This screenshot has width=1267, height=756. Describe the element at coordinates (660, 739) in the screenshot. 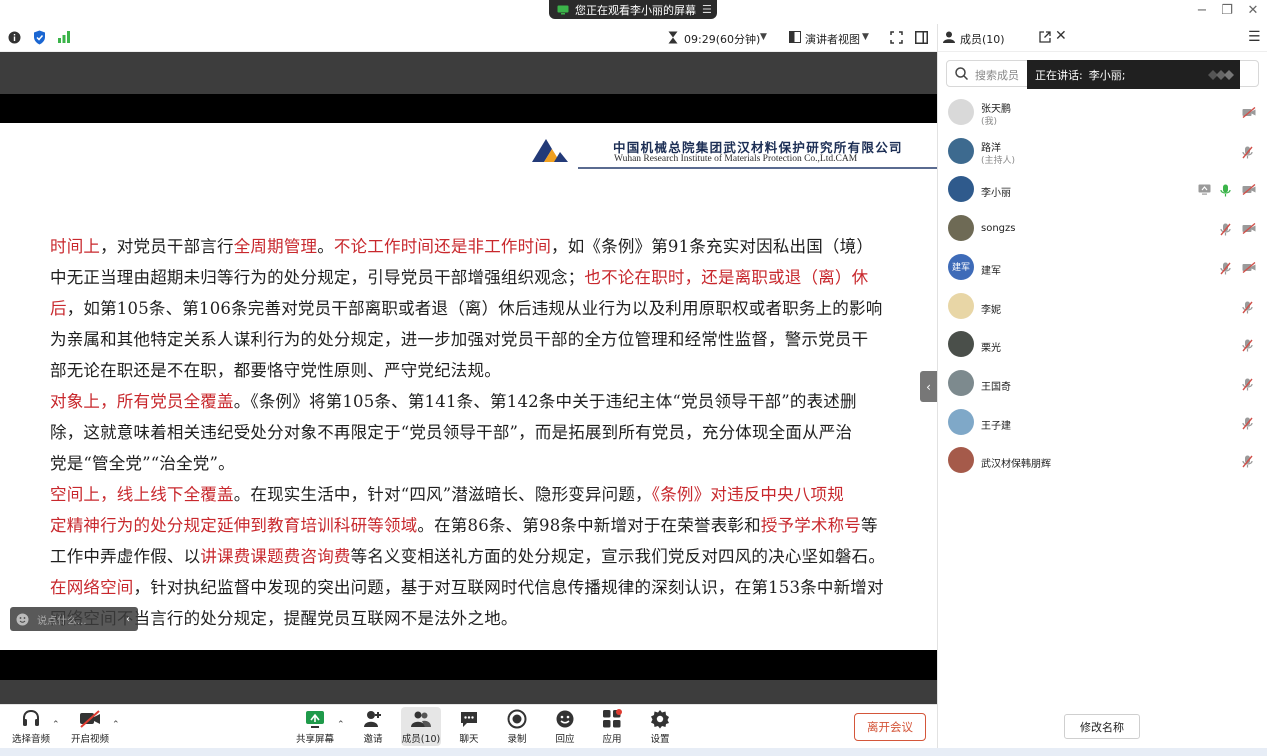

I see `settings-label: 设置` at that location.